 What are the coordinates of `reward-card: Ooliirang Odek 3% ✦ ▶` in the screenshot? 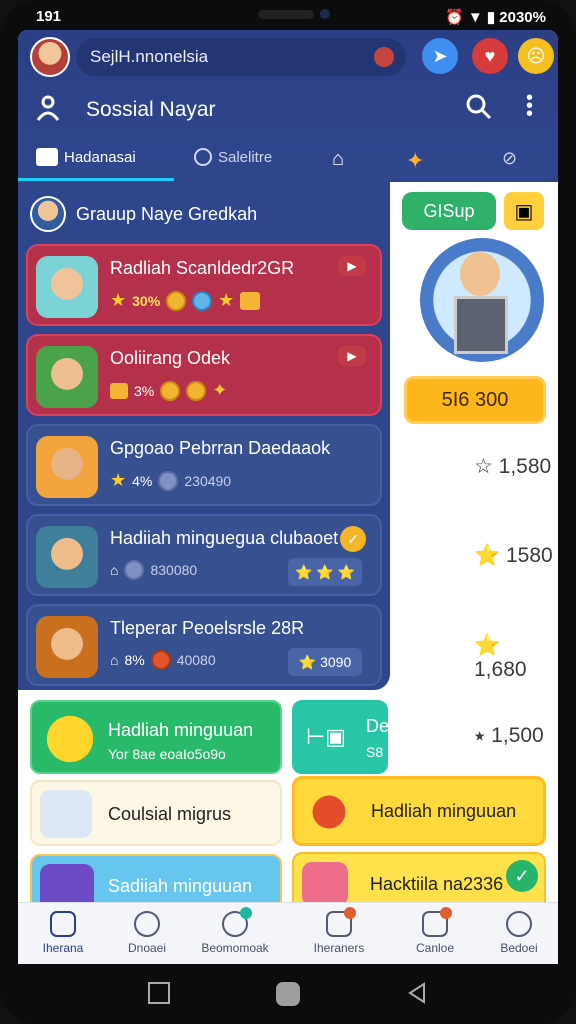 It's located at (204, 375).